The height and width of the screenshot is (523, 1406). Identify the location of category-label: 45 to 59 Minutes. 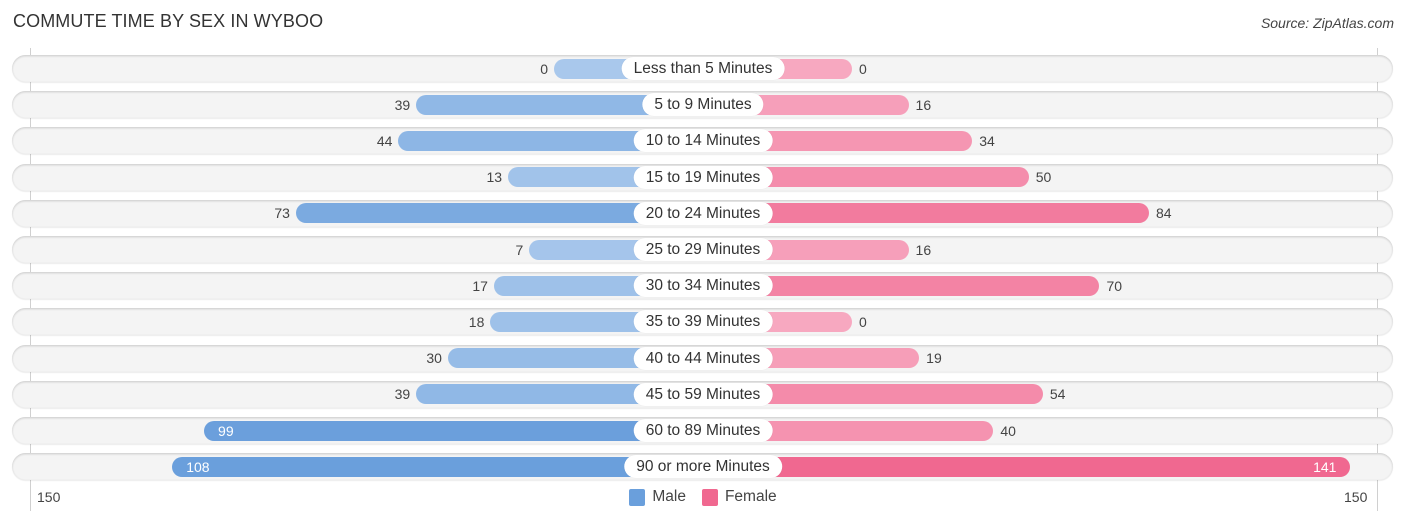
(703, 394).